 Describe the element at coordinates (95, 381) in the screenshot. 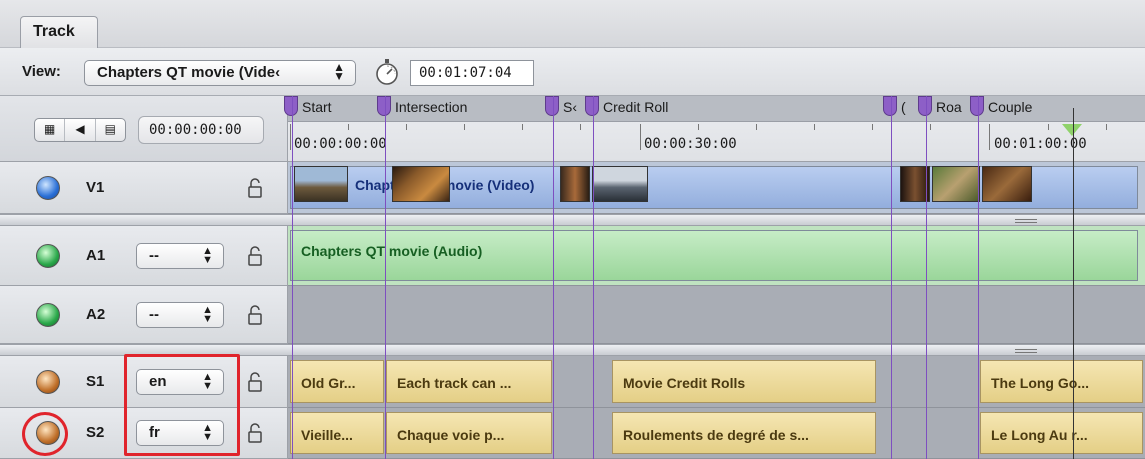

I see `track-name: S1` at that location.